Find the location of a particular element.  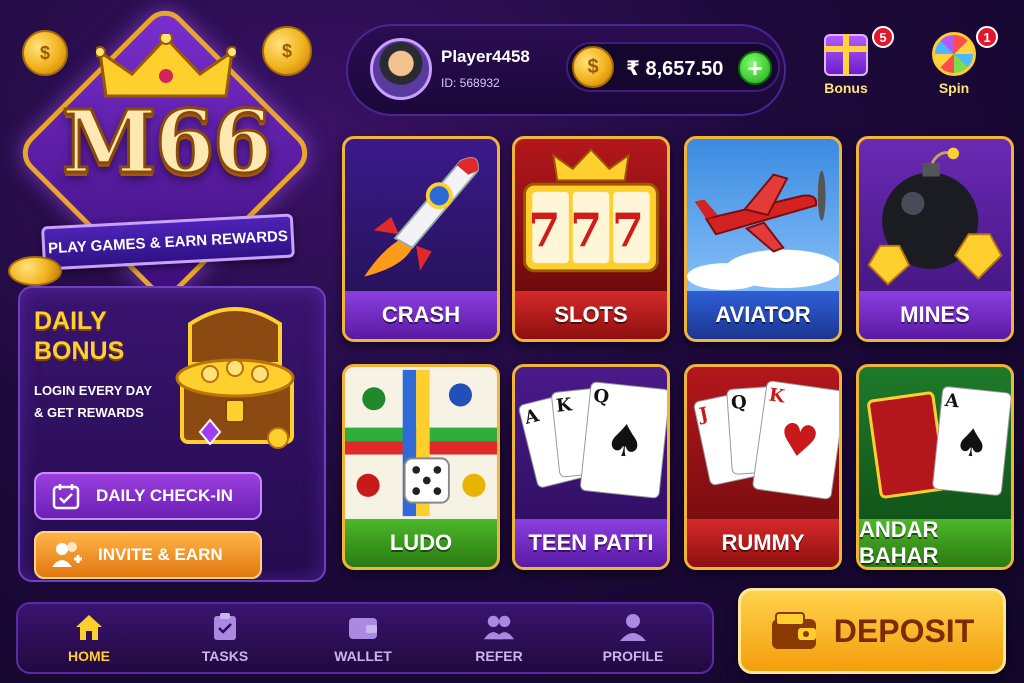

bomb-icon is located at coordinates (935, 216).